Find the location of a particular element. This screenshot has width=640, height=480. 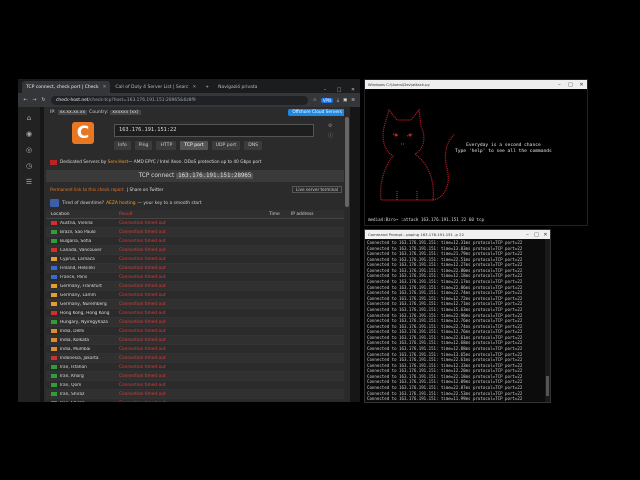

vpn-badge: VPN is located at coordinates (326, 100).